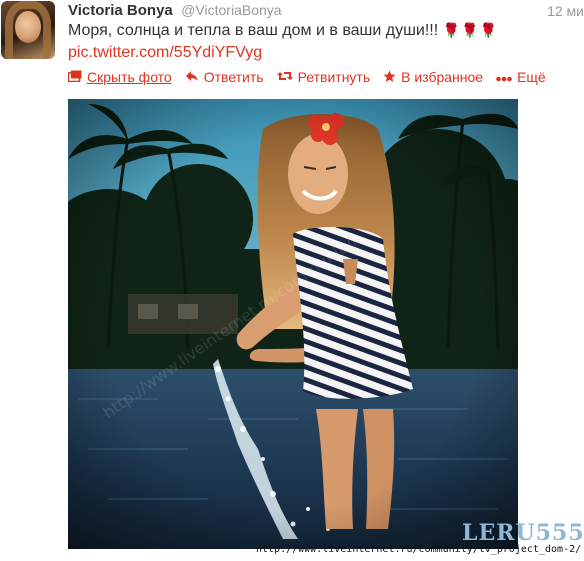  I want to click on more-button: Ещё, so click(521, 77).